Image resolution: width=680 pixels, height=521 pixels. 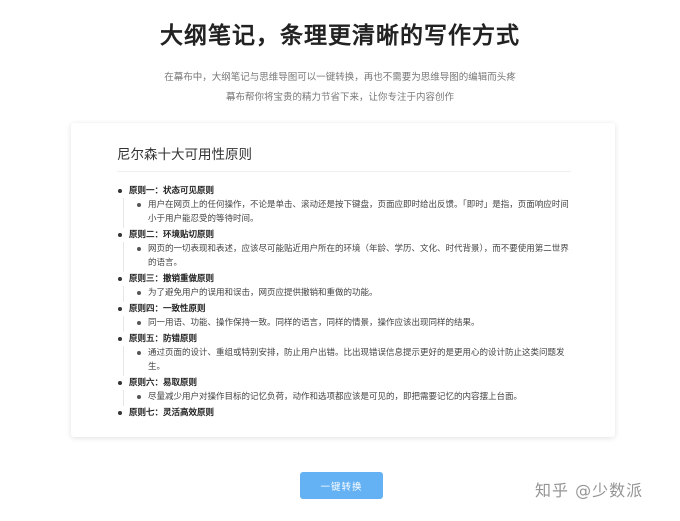 I want to click on zhihu-watermark: 知乎 @少数派, so click(x=589, y=490).